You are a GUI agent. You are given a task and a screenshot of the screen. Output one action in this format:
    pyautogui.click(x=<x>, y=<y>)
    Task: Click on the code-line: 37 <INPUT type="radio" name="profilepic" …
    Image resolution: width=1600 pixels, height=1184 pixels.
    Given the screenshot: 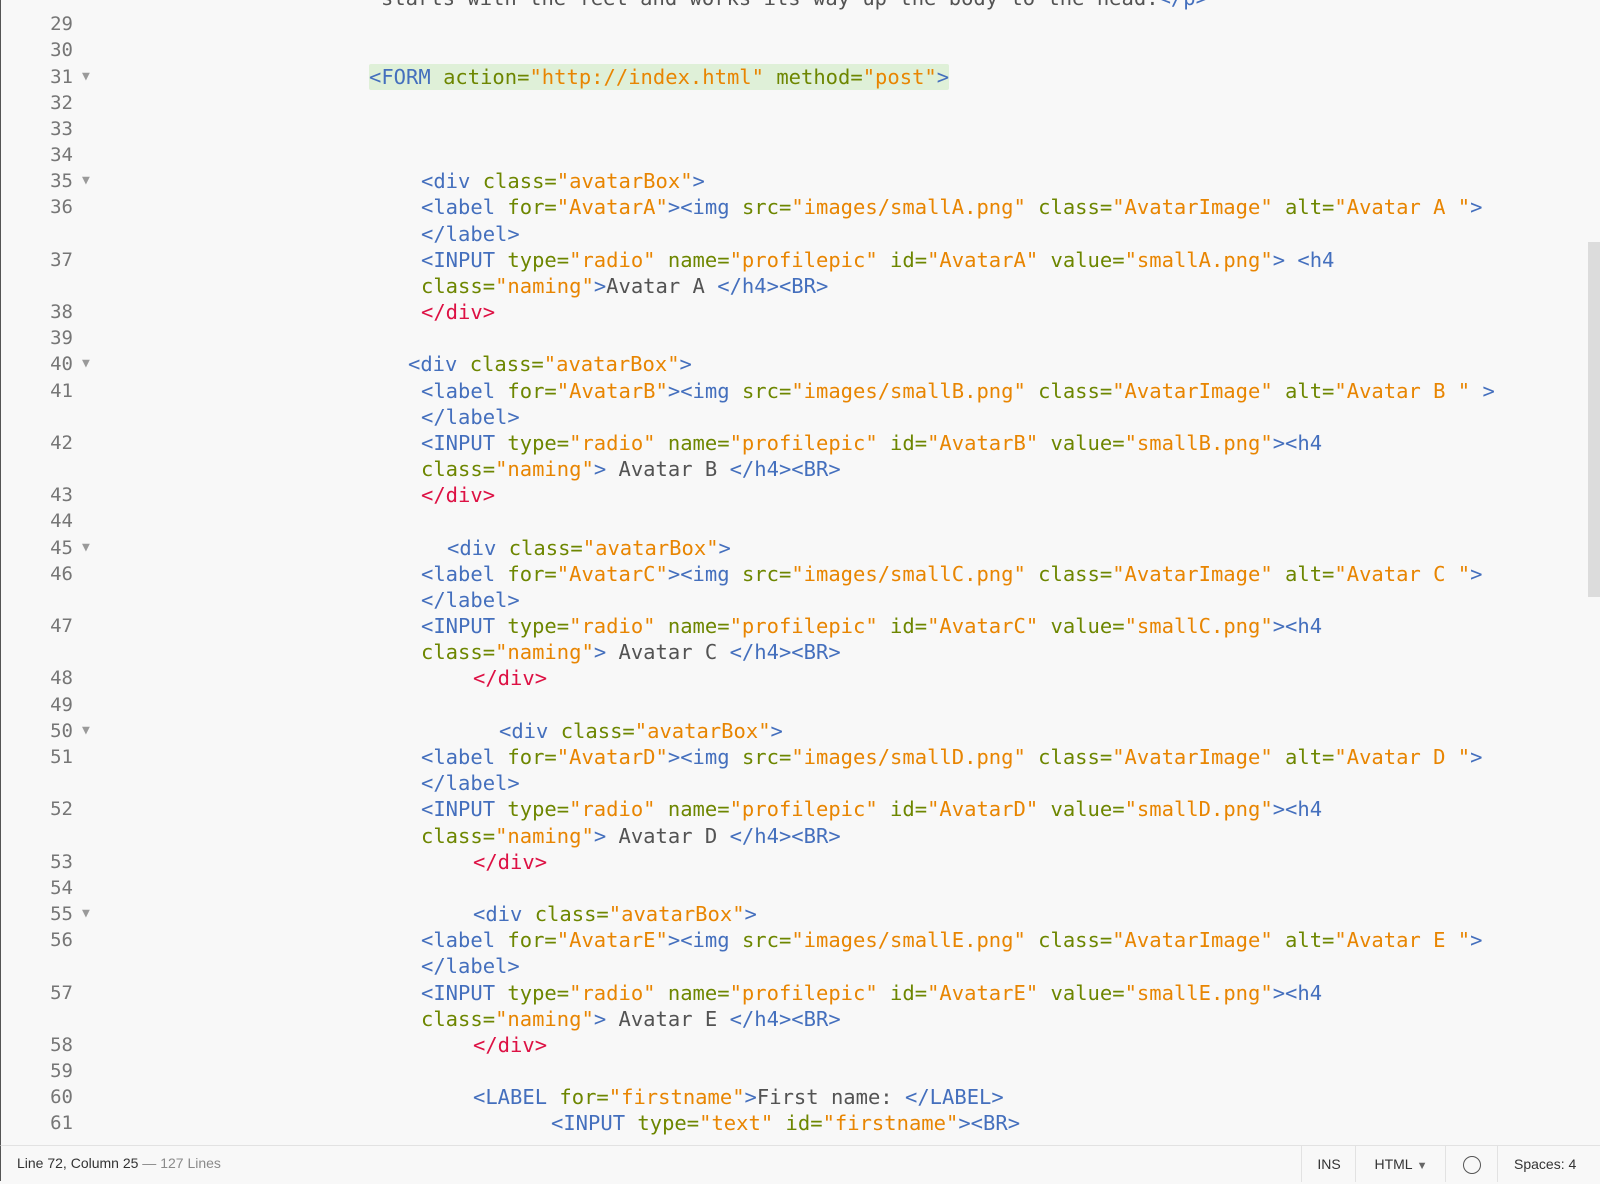 What is the action you would take?
    pyautogui.click(x=795, y=260)
    